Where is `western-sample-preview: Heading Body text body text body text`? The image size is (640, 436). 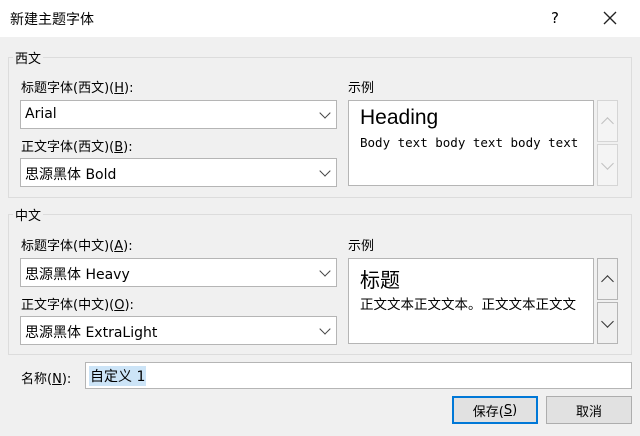
western-sample-preview: Heading Body text body text body text is located at coordinates (471, 143).